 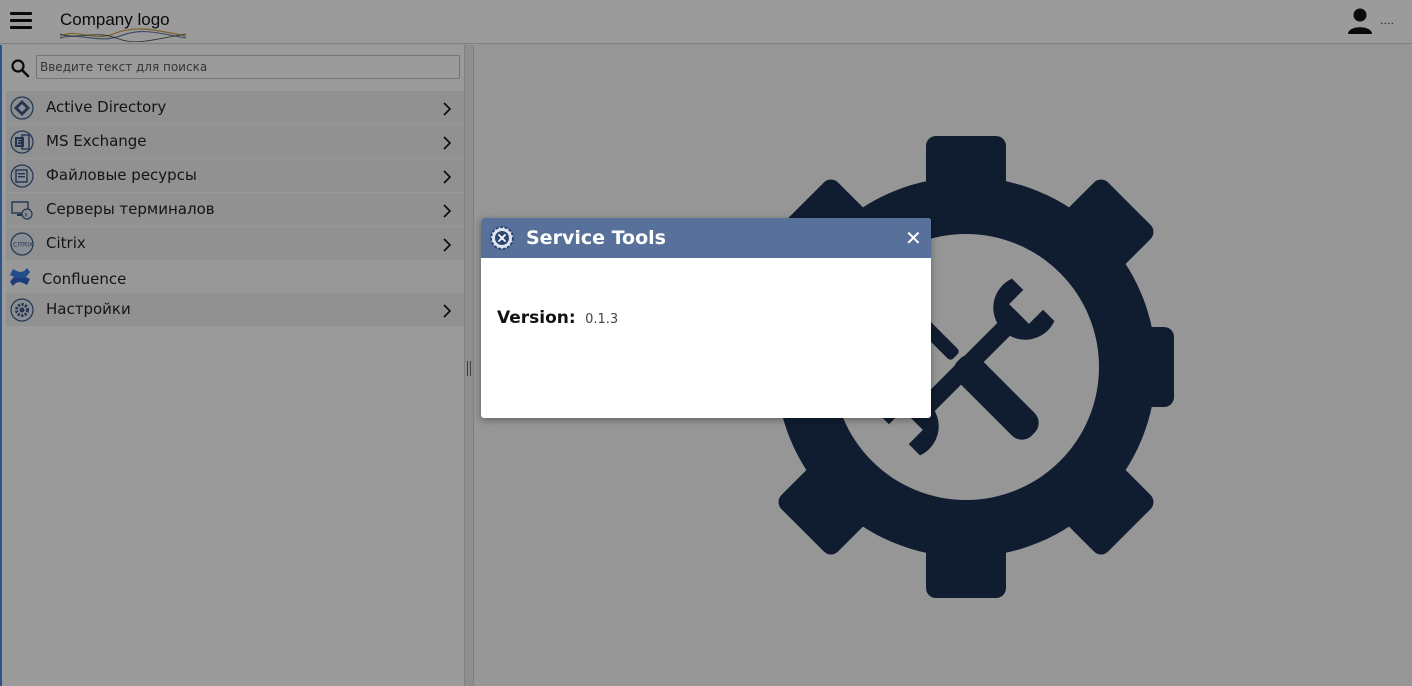 I want to click on version-value: 0.1.3, so click(x=602, y=319).